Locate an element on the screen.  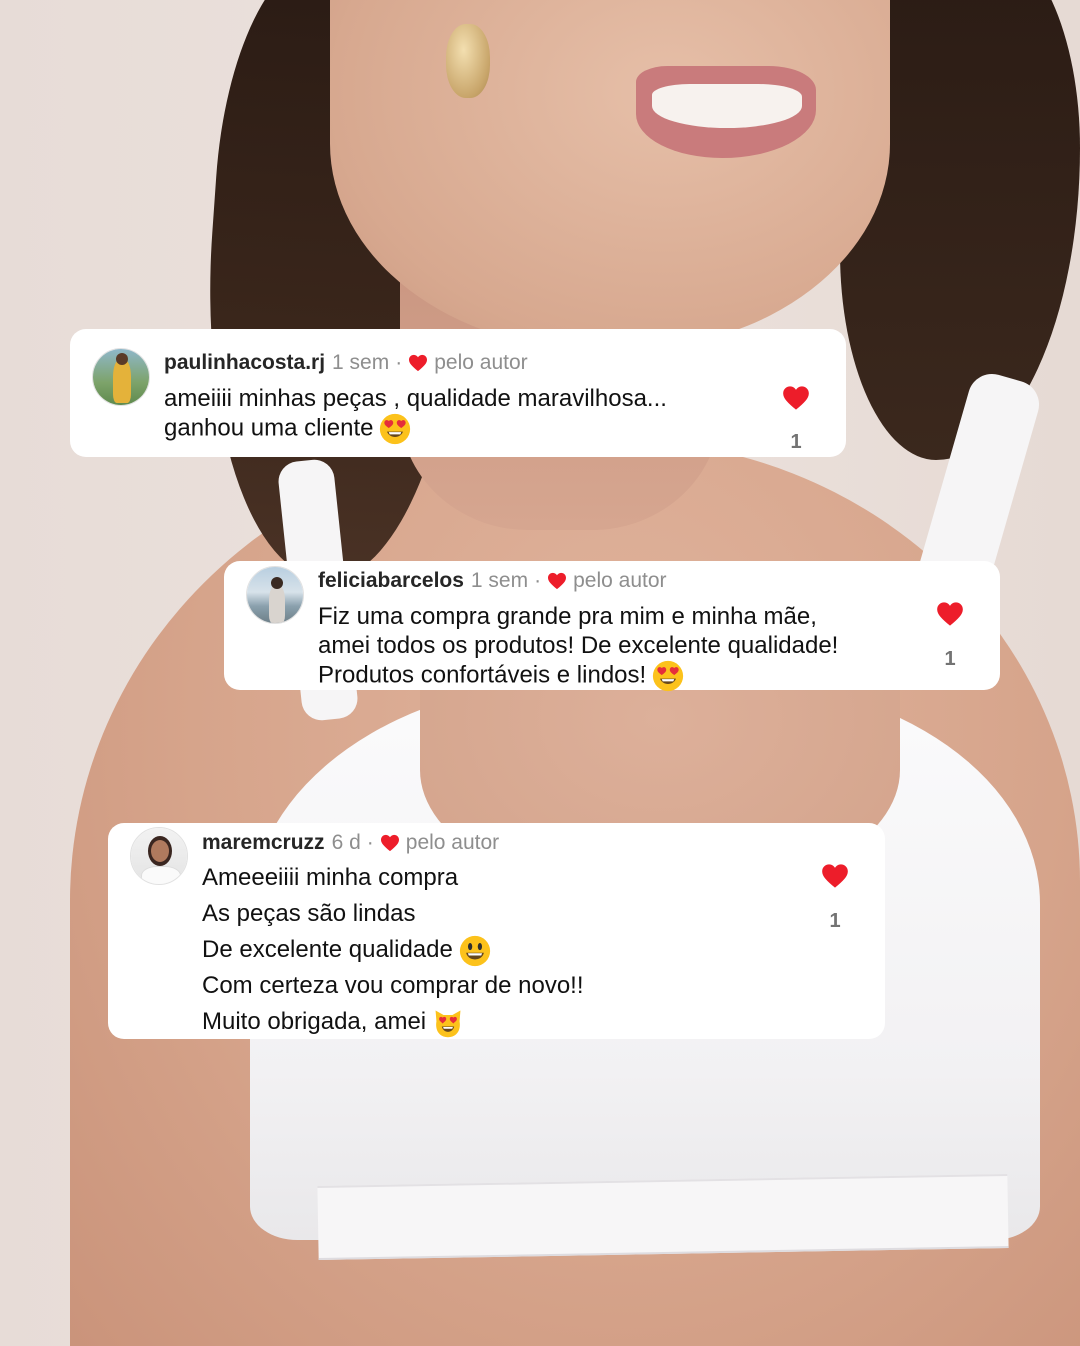
comment-line: ganhou uma cliente is located at coordinates (415, 429).